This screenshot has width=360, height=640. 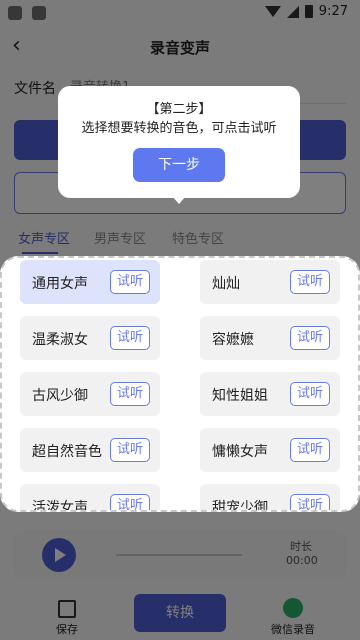 I want to click on voice-name: 甜宠少御, so click(x=240, y=506).